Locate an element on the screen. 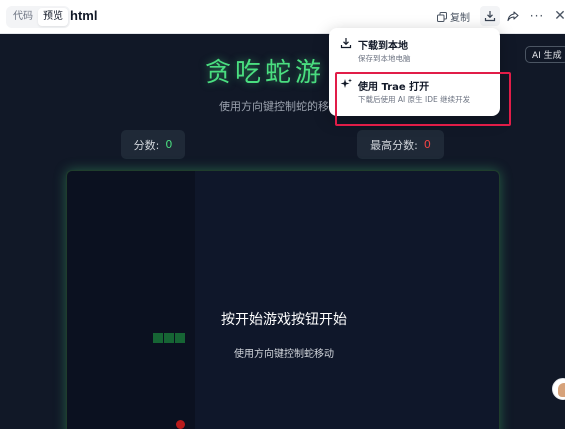  food is located at coordinates (180, 424).